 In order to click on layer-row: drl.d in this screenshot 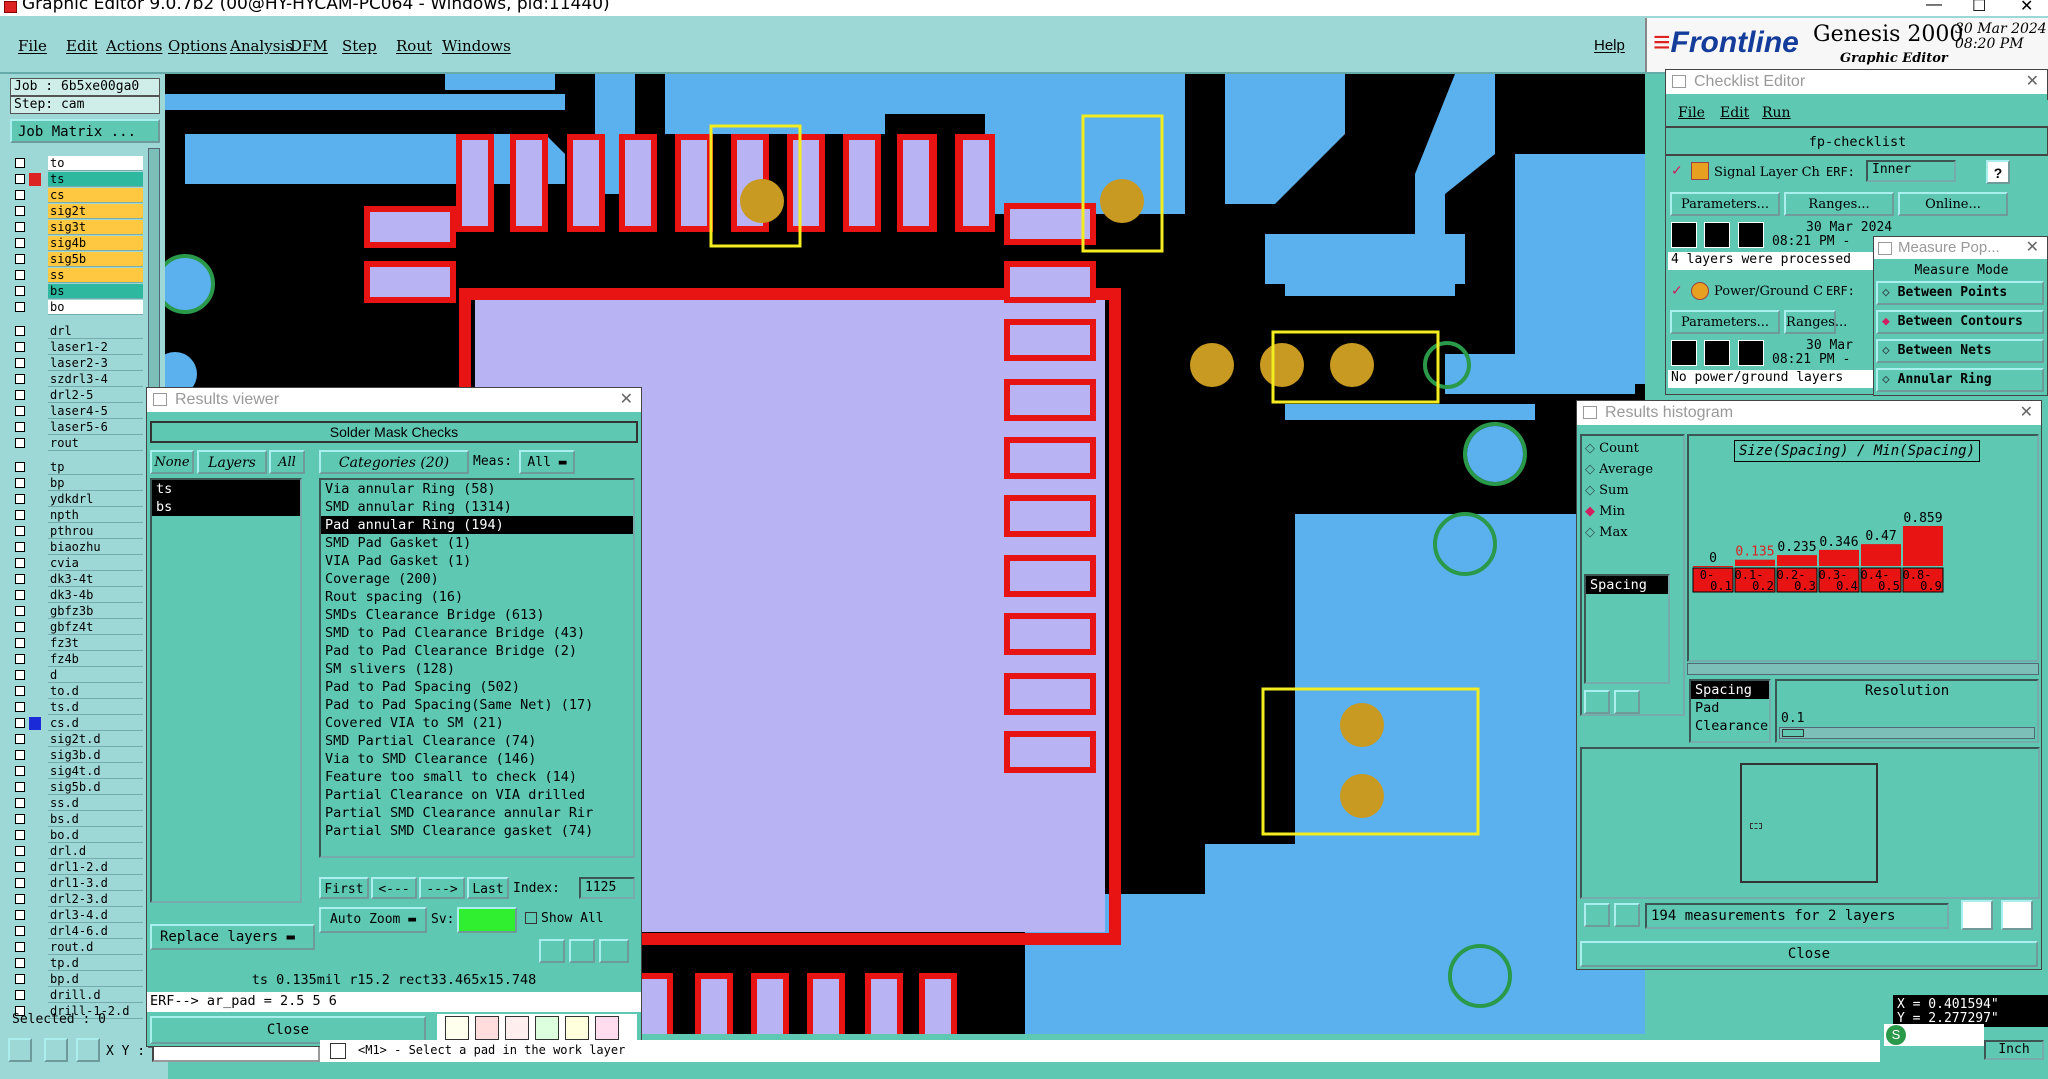, I will do `click(77, 851)`.